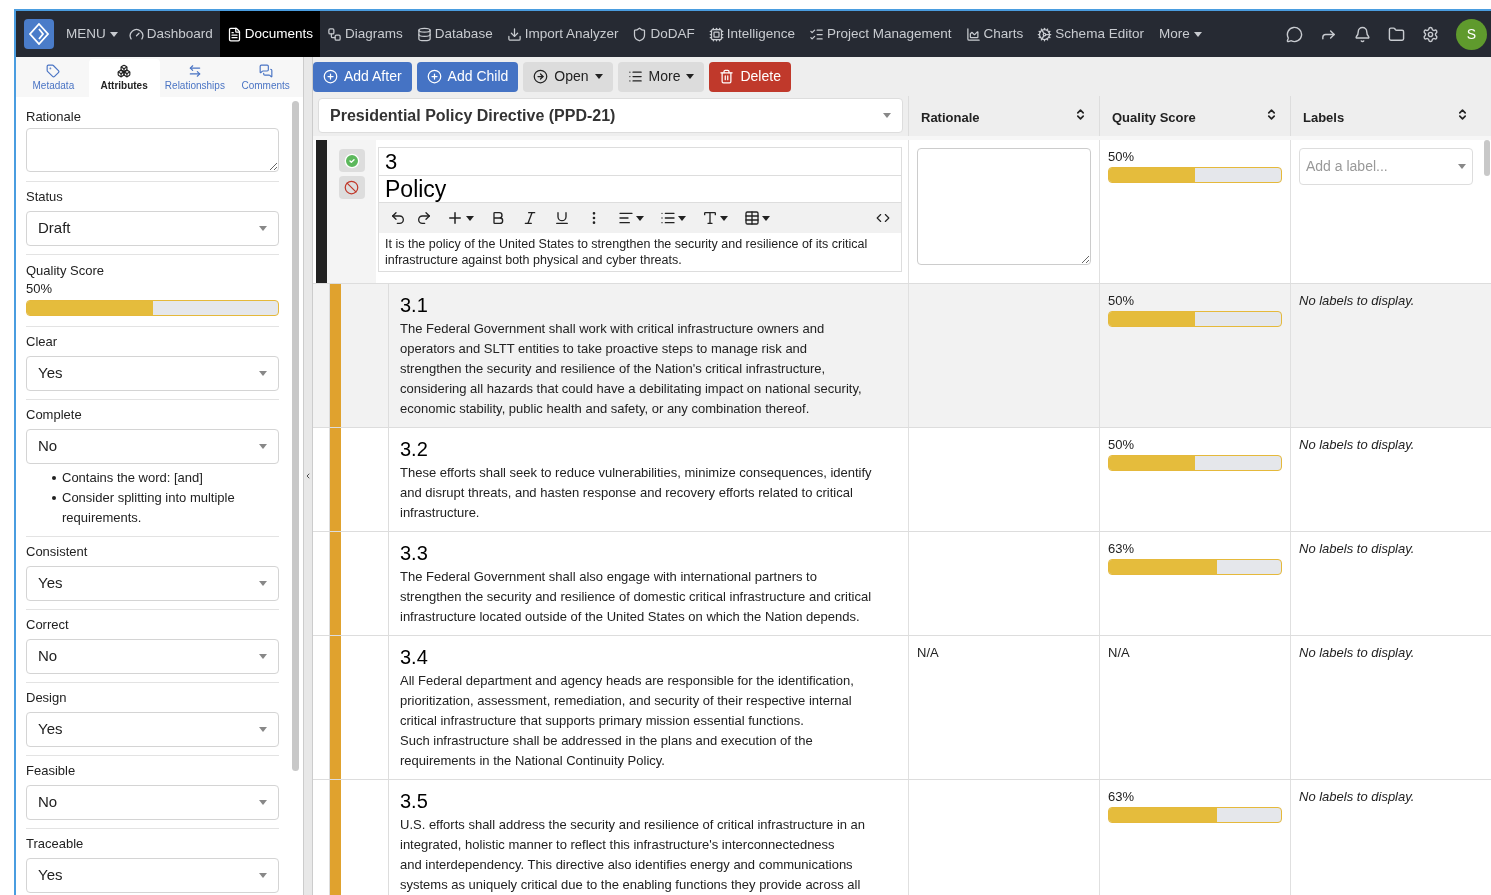 The width and height of the screenshot is (1491, 895). I want to click on table-icon, so click(752, 218).